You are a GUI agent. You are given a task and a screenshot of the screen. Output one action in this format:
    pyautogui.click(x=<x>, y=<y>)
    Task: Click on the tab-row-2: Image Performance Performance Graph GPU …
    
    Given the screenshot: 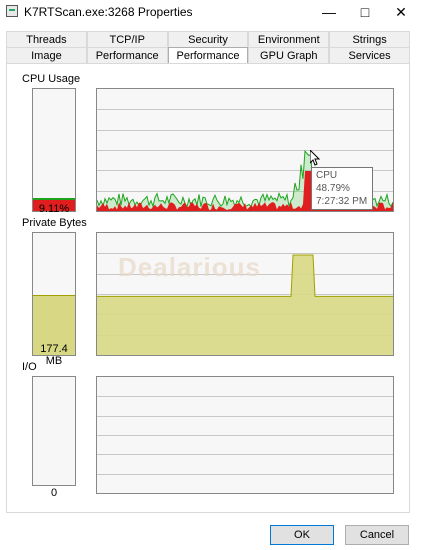 What is the action you would take?
    pyautogui.click(x=208, y=62)
    